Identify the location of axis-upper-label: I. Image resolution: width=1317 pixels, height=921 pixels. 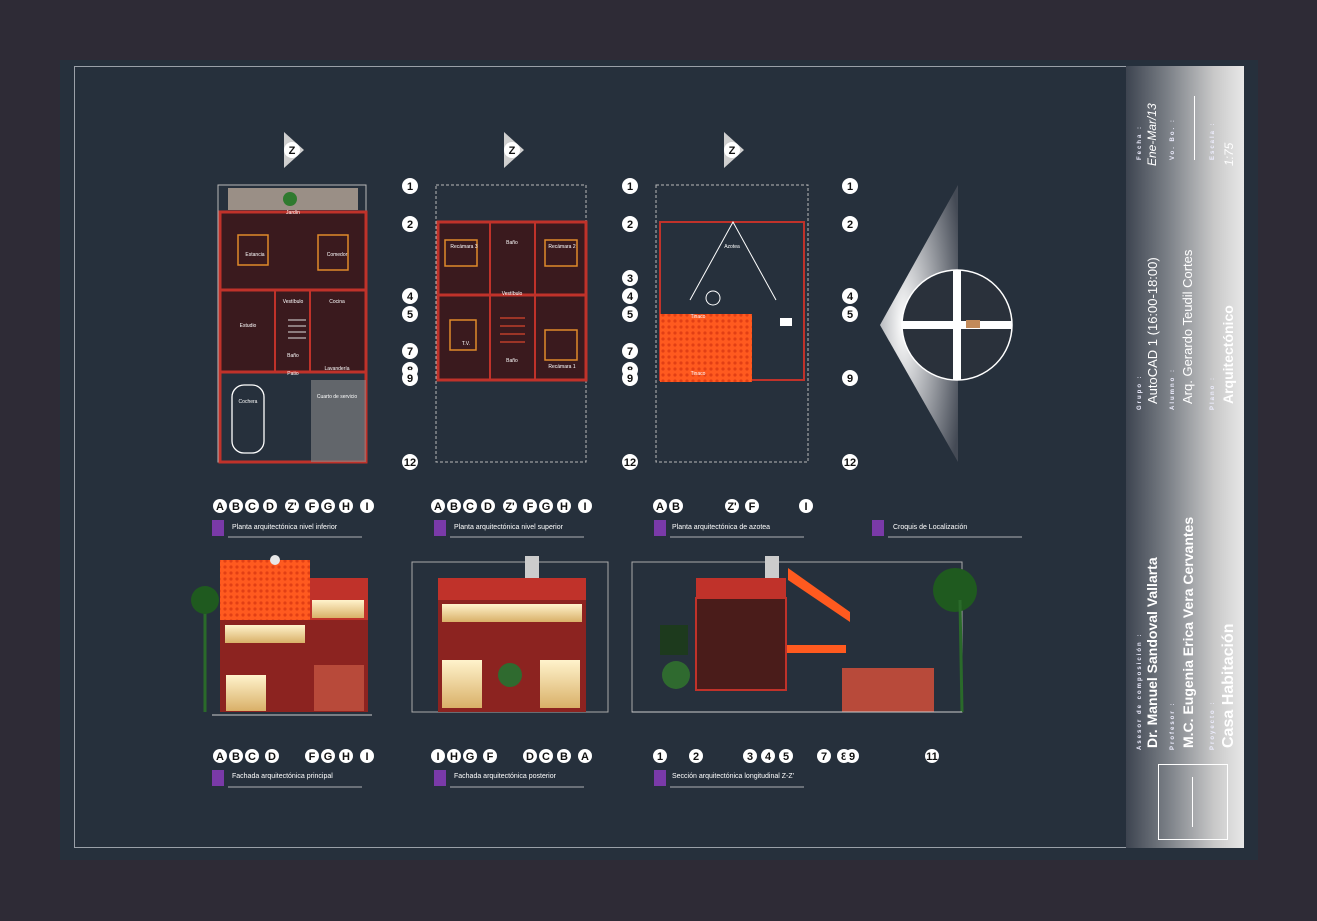
(584, 507).